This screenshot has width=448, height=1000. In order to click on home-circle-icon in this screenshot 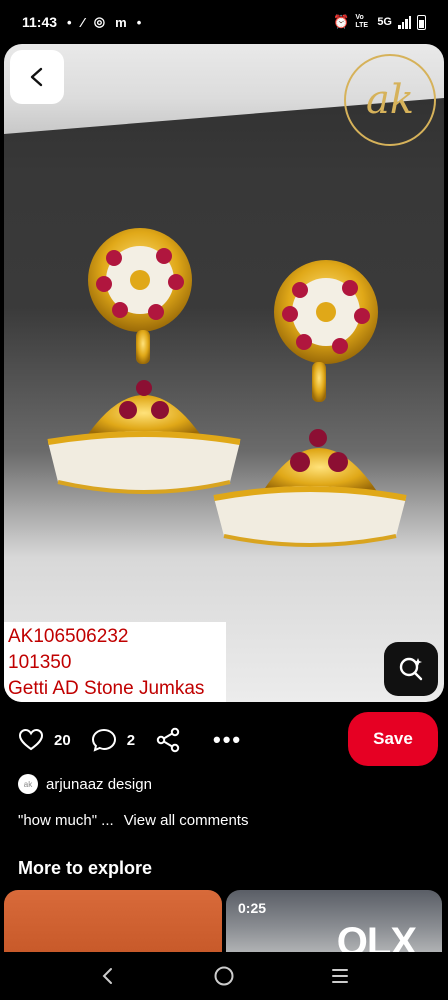, I will do `click(224, 976)`.